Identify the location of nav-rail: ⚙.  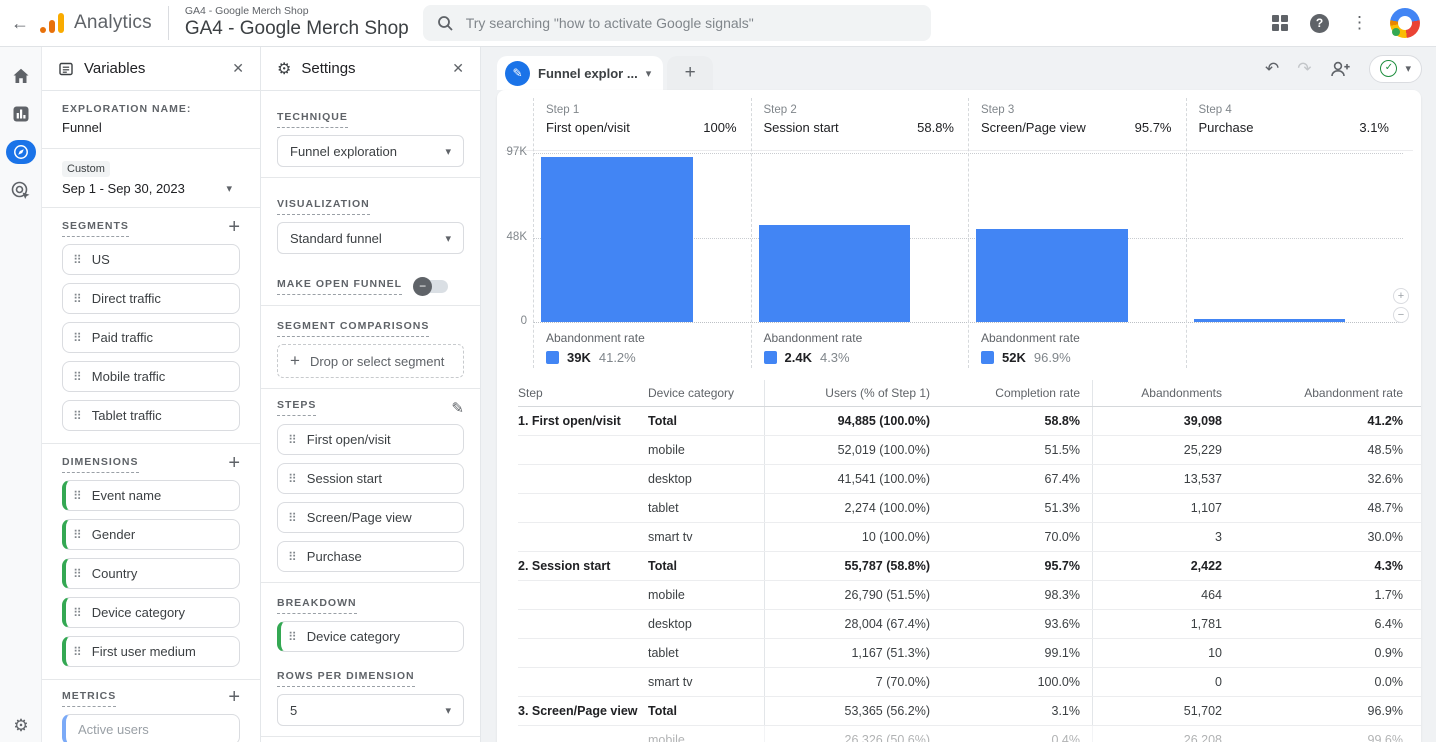
(21, 394).